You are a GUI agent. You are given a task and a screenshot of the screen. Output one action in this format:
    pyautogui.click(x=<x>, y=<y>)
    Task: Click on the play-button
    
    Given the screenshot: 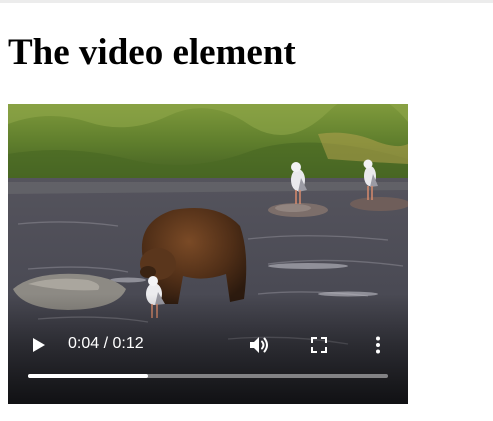 What is the action you would take?
    pyautogui.click(x=39, y=345)
    